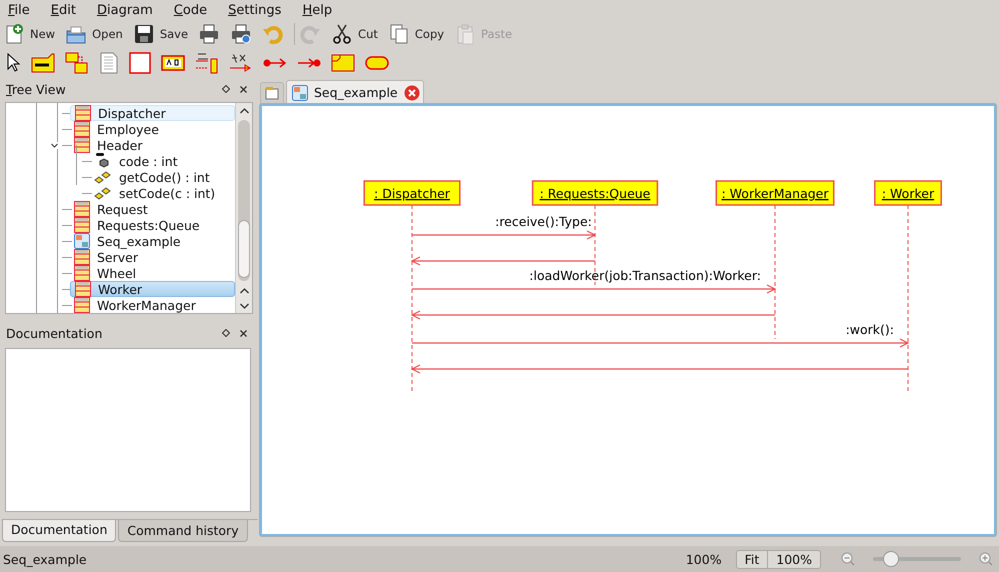 This screenshot has height=572, width=999. Describe the element at coordinates (793, 559) in the screenshot. I see `zoom-button: 100%` at that location.